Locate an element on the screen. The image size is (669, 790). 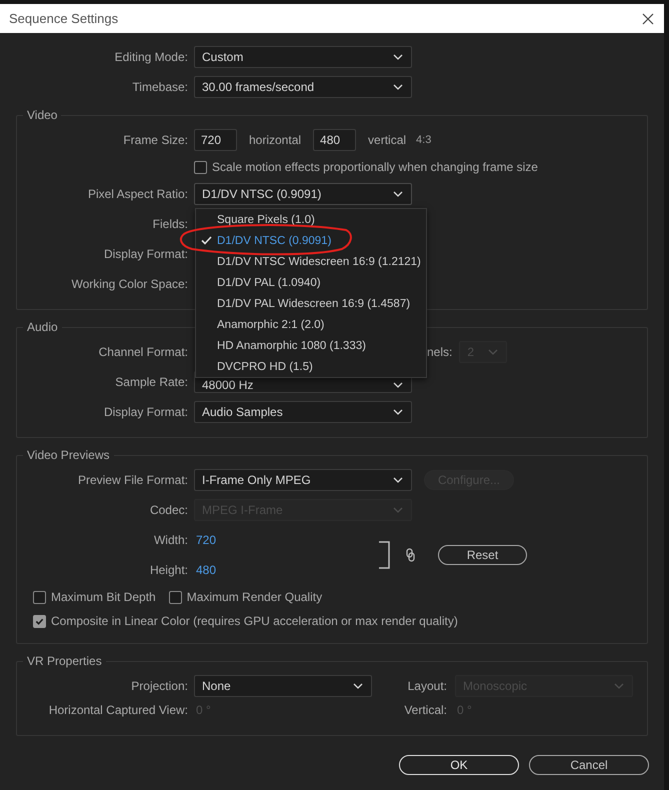
field-label: Timebase: is located at coordinates (159, 87).